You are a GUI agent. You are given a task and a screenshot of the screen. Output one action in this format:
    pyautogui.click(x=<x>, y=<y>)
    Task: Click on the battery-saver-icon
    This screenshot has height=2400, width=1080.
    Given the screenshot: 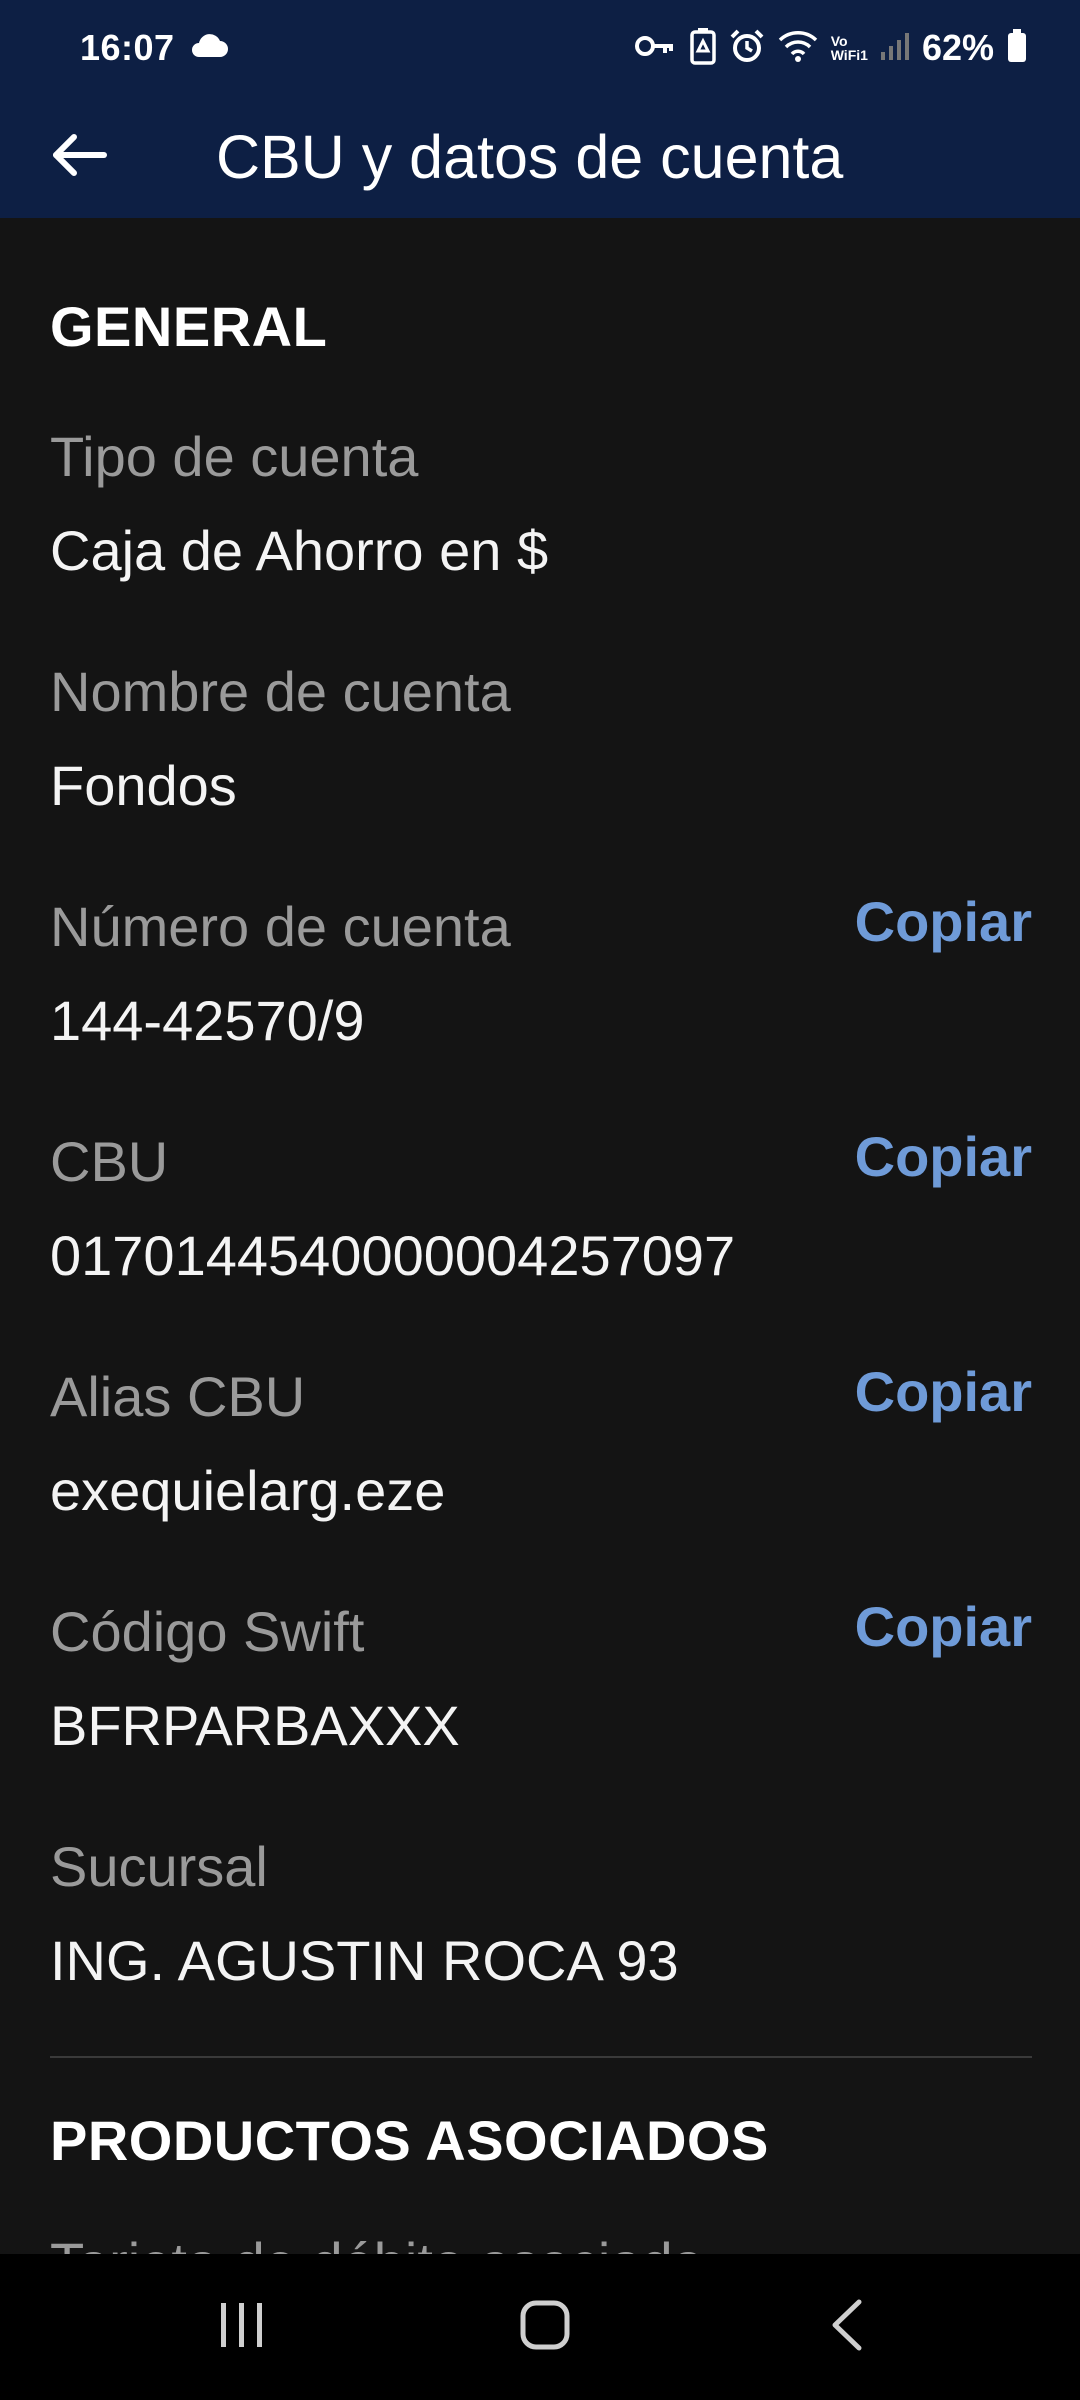 What is the action you would take?
    pyautogui.click(x=703, y=48)
    